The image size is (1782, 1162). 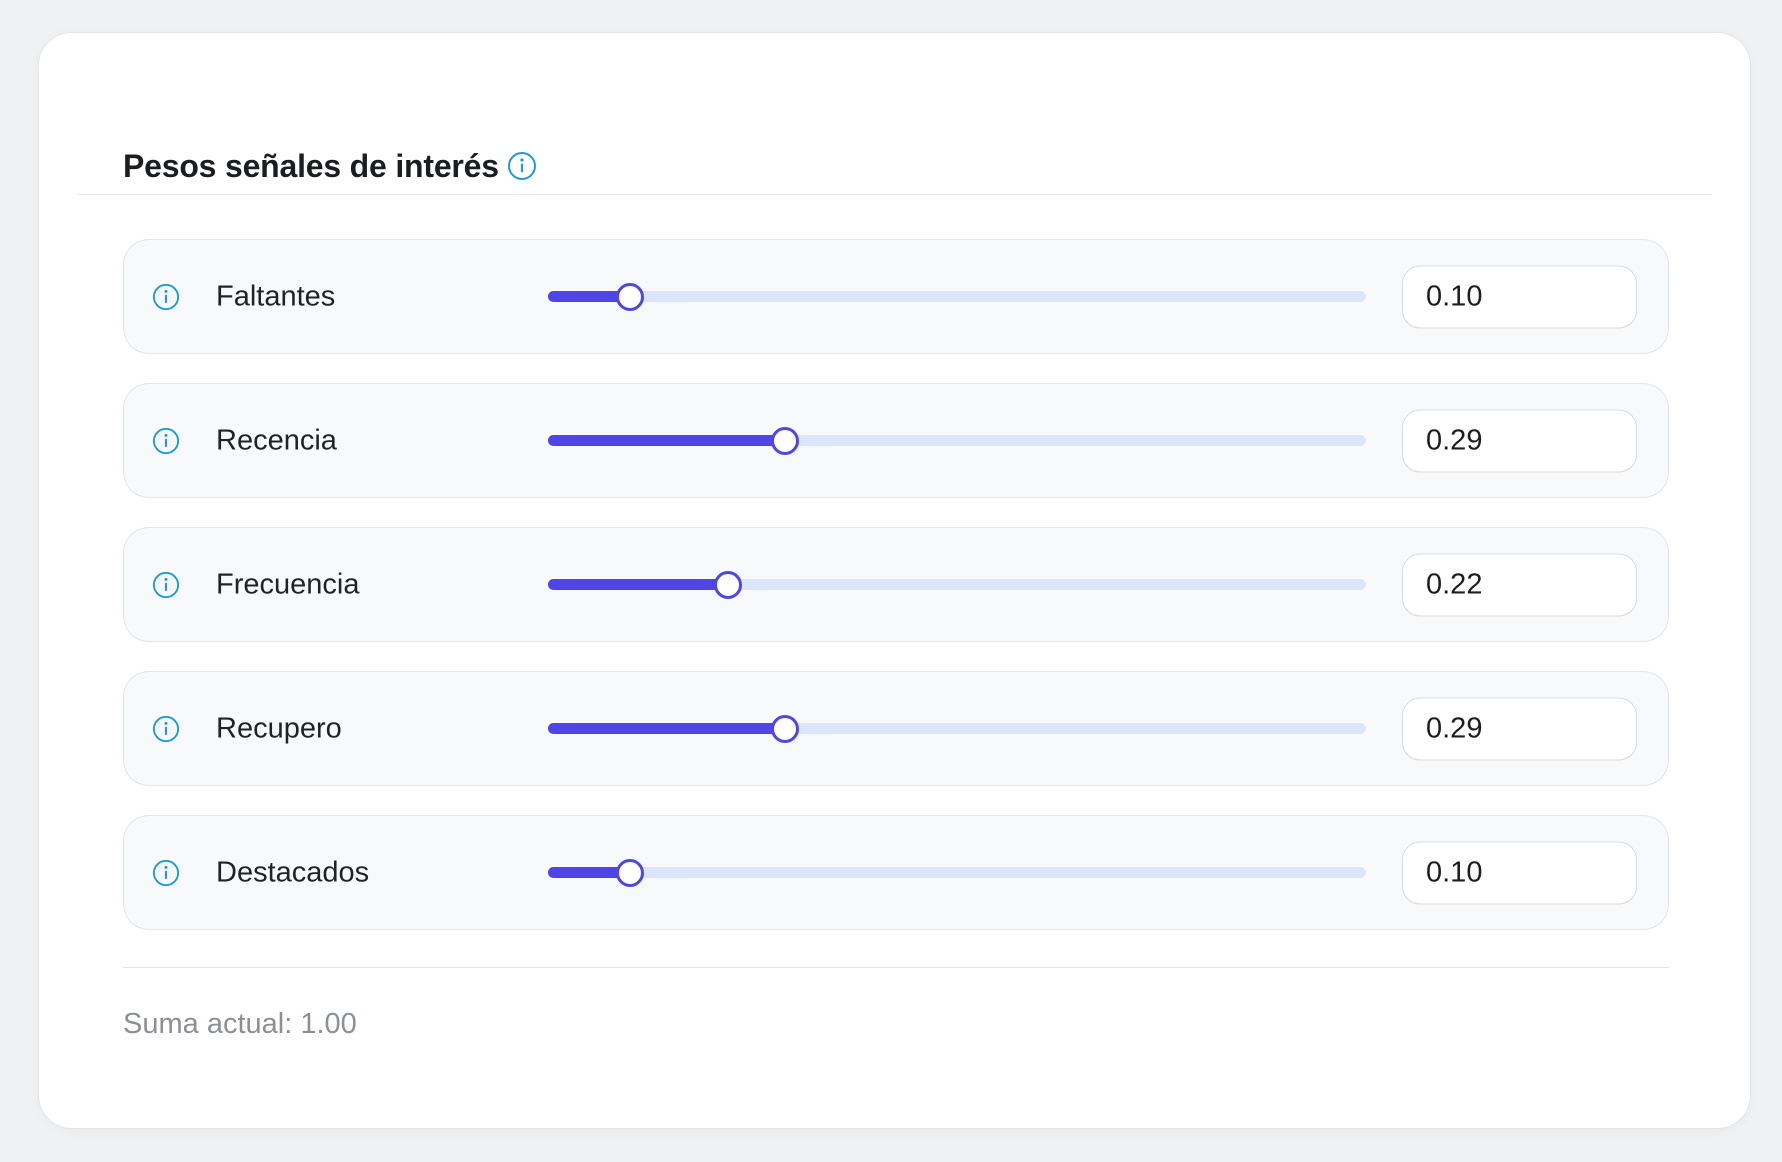 I want to click on signal-label: Recupero, so click(x=279, y=728).